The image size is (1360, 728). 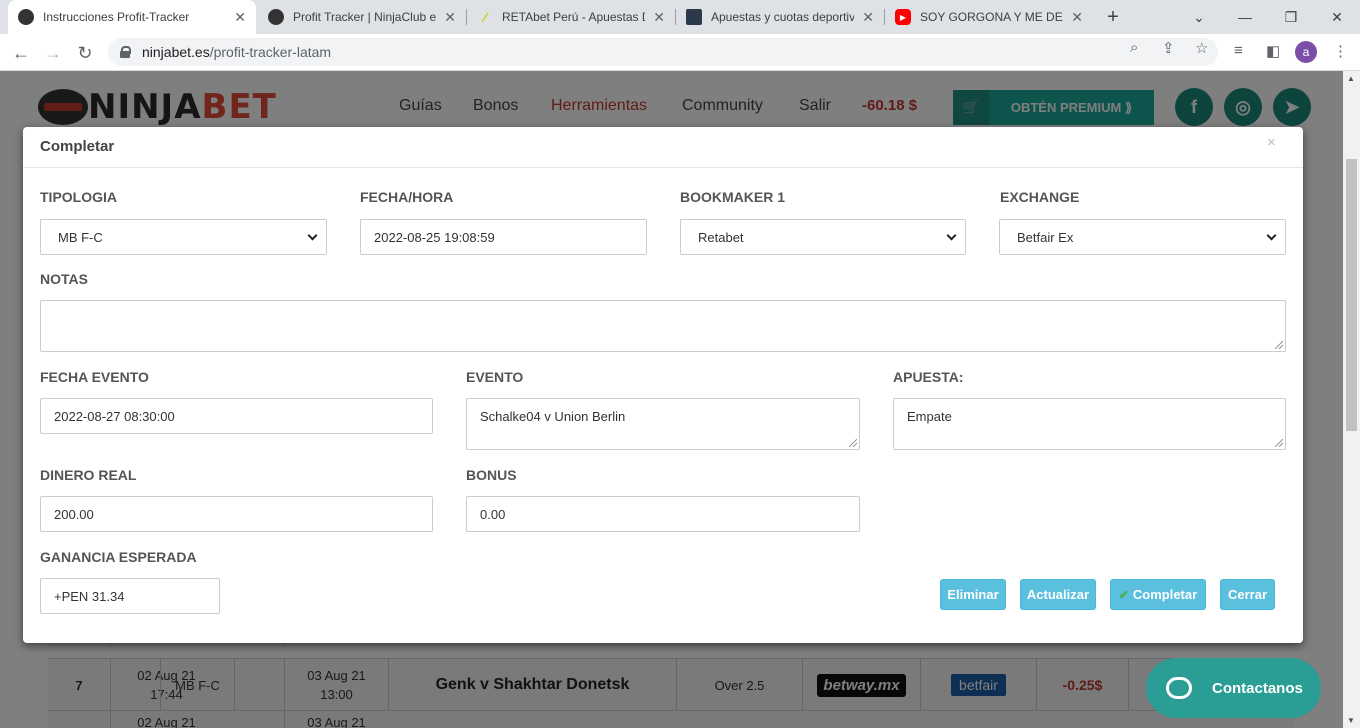 What do you see at coordinates (80, 237) in the screenshot?
I see `tipologia-value: MB F-C` at bounding box center [80, 237].